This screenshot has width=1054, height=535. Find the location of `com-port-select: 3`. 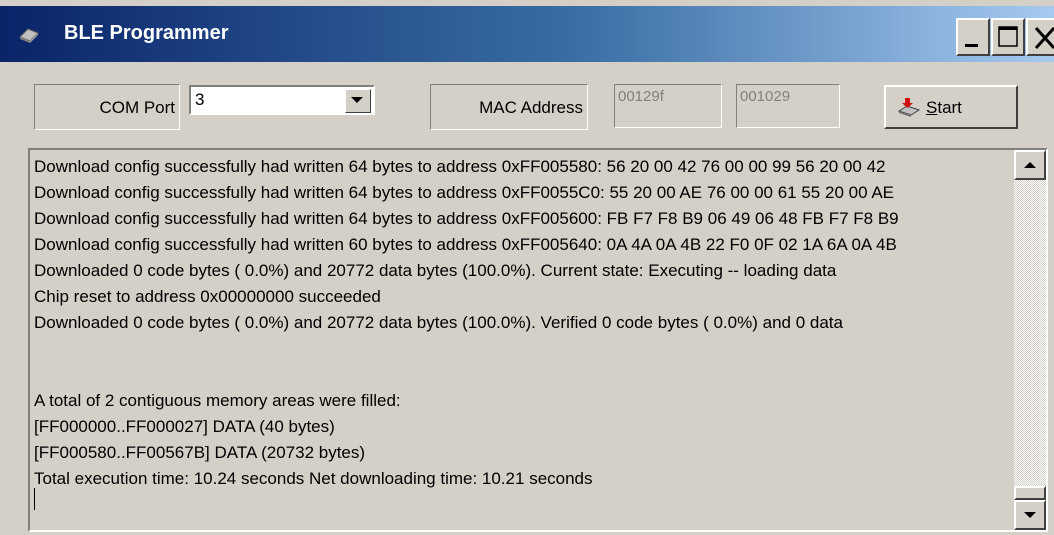

com-port-select: 3 is located at coordinates (282, 100).